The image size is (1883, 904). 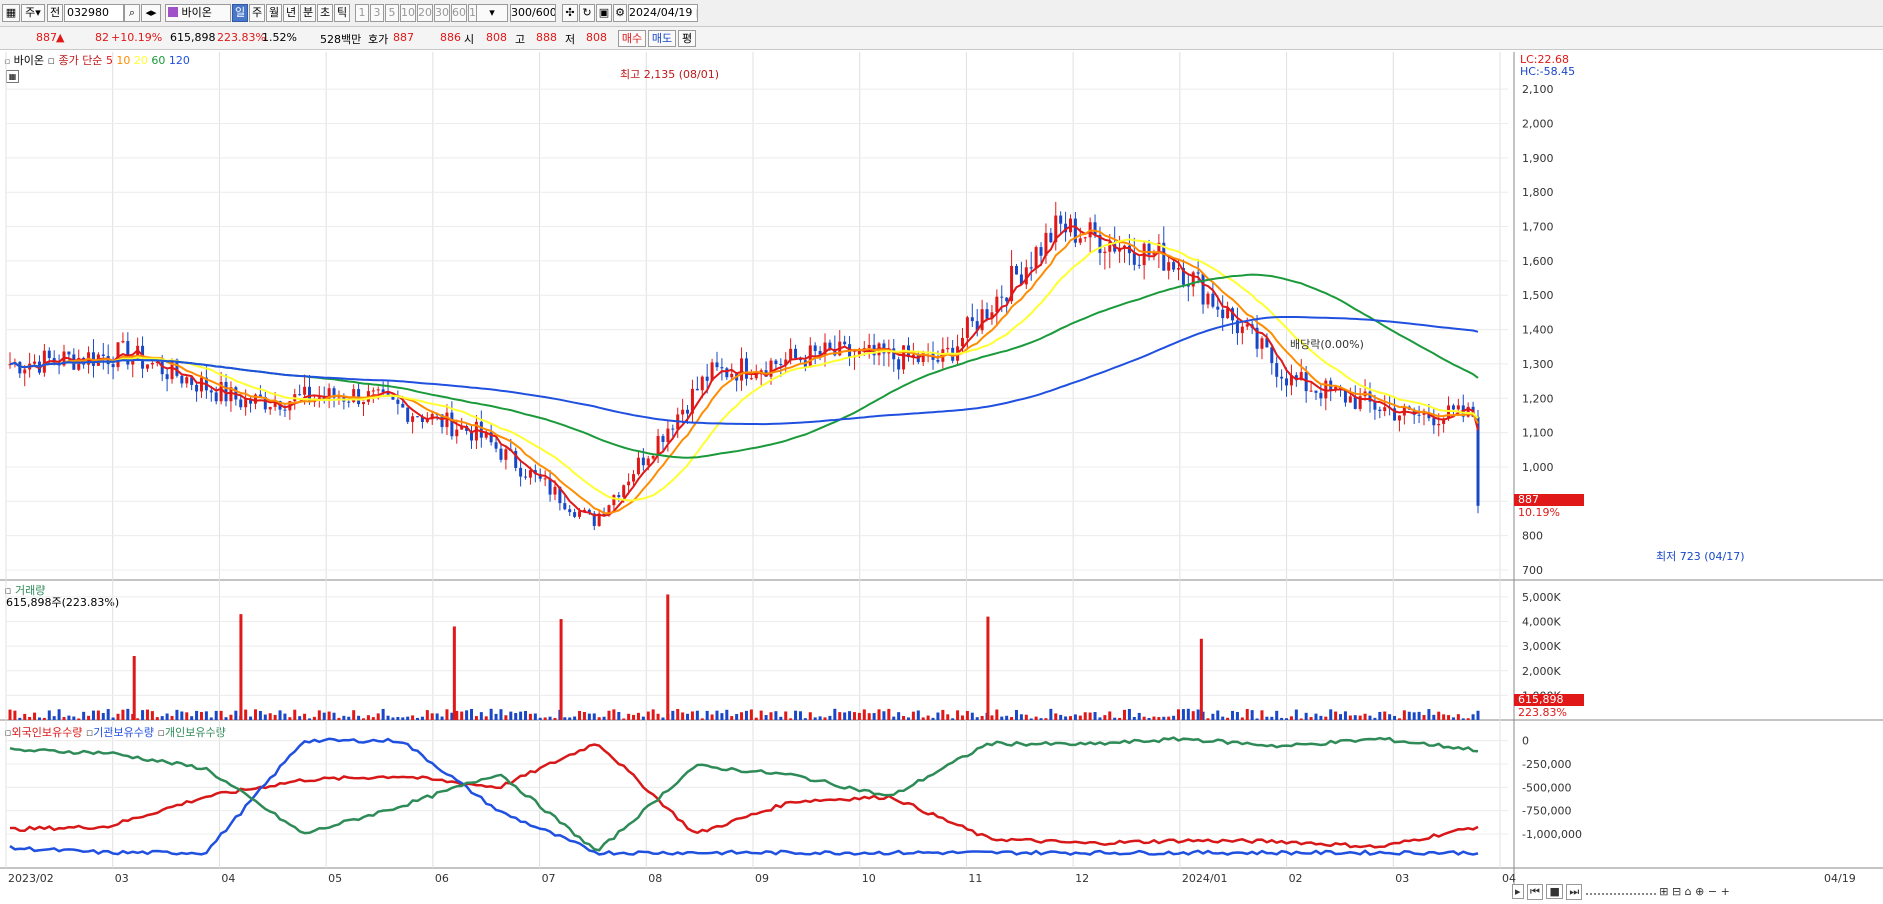 I want to click on crosshair-icon: ✣, so click(x=570, y=13).